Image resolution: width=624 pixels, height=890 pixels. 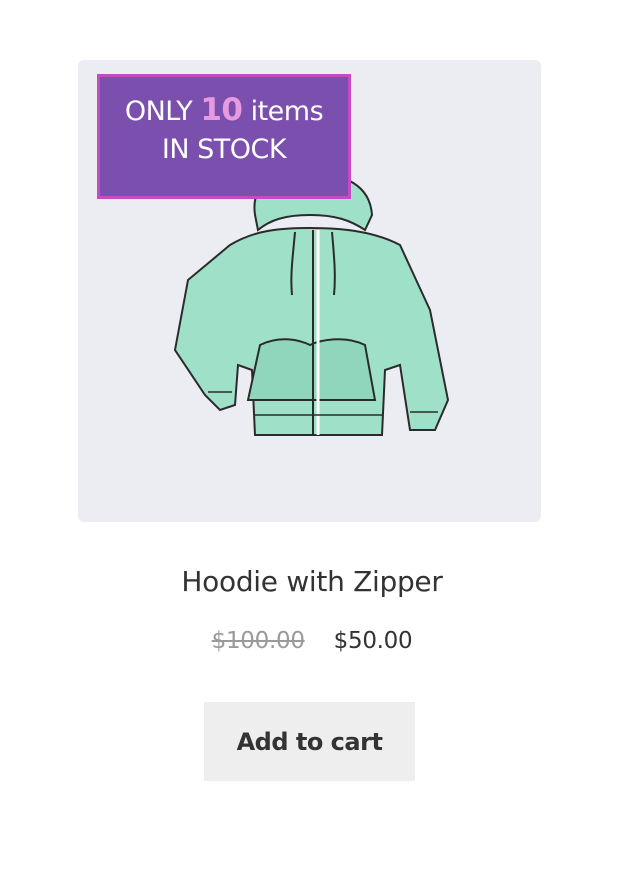 I want to click on stock-badge: ONLY 10 items IN STOCK, so click(x=224, y=136).